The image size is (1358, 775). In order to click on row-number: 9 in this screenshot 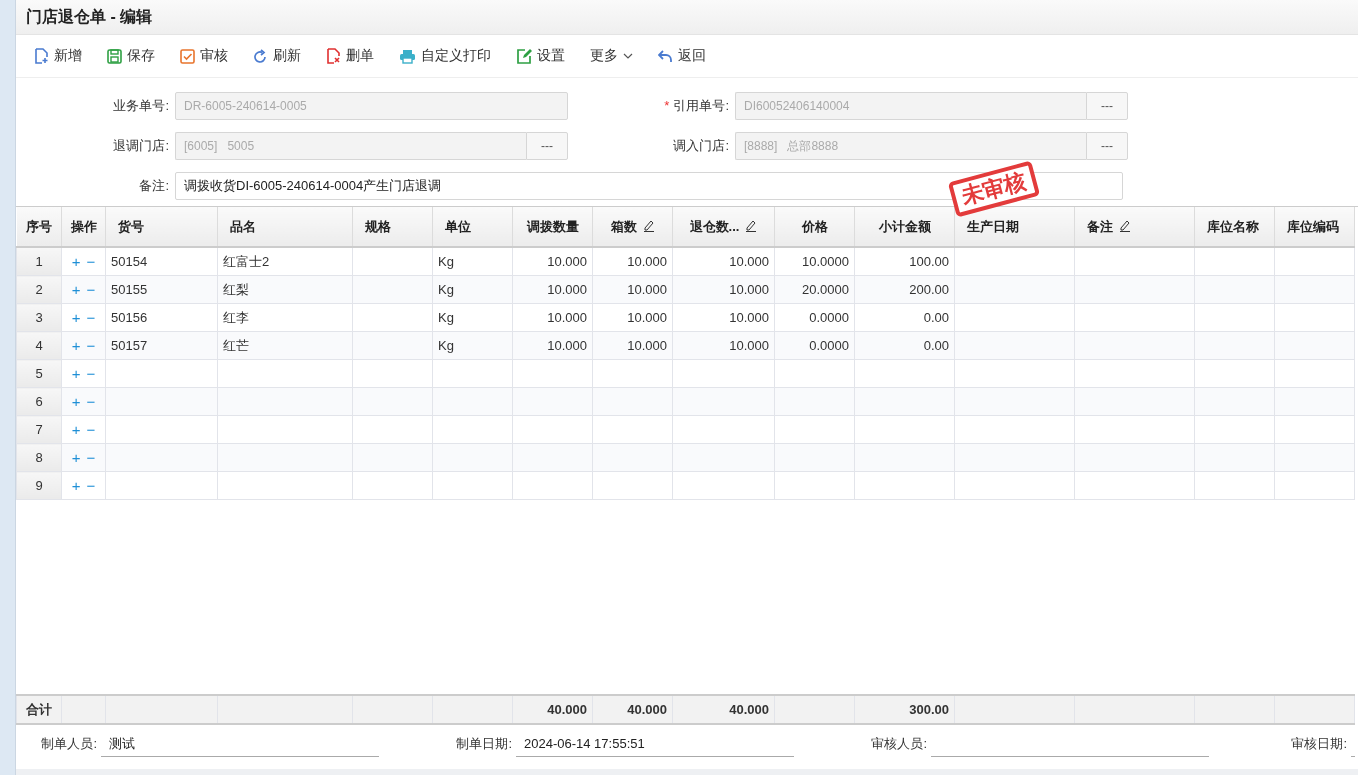, I will do `click(39, 485)`.